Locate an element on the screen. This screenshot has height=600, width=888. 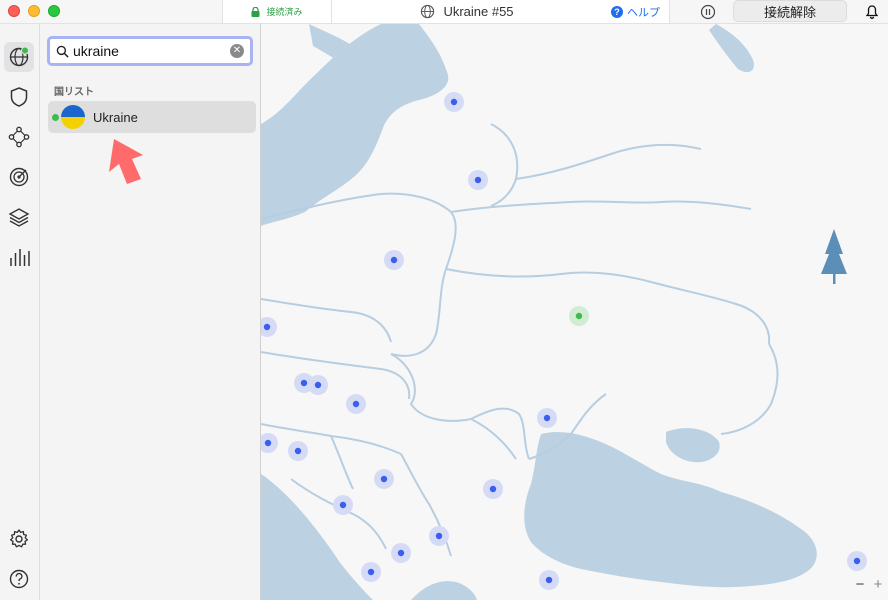
question-icon is located at coordinates (19, 579).